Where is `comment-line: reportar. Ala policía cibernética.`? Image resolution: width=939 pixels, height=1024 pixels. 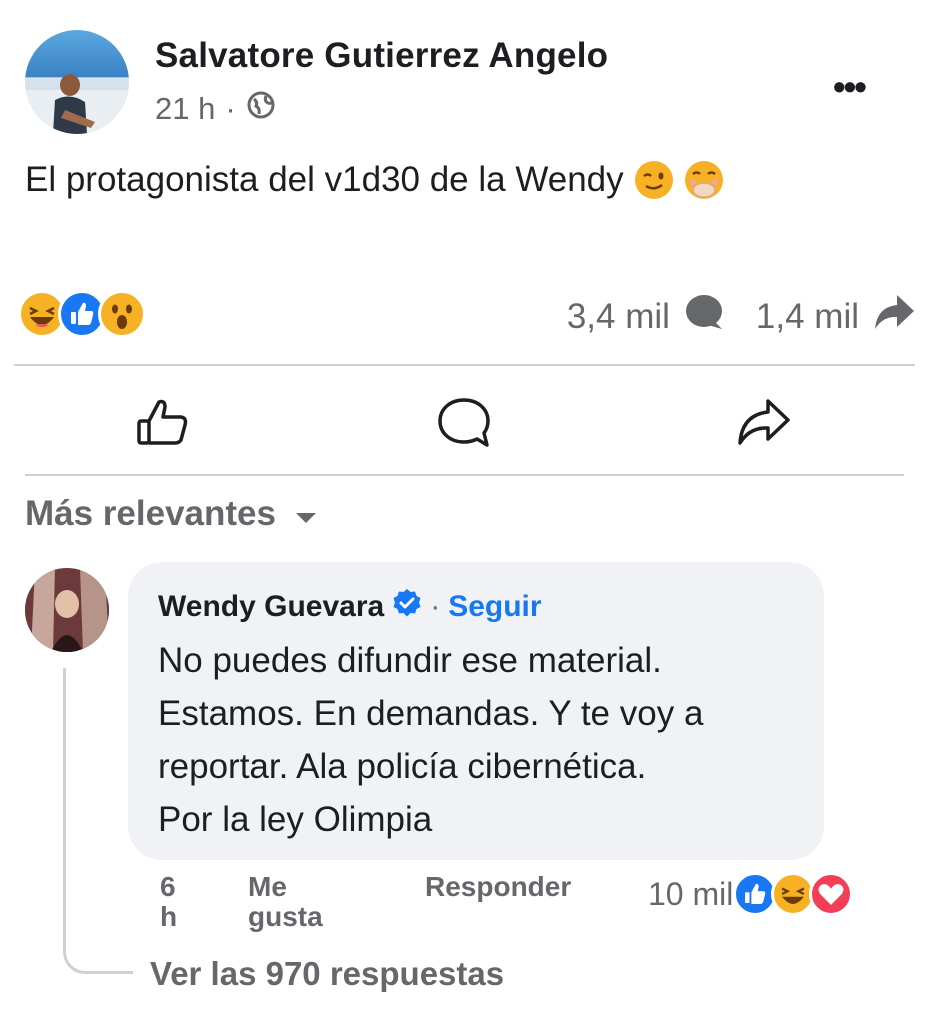
comment-line: reportar. Ala policía cibernética. is located at coordinates (402, 766).